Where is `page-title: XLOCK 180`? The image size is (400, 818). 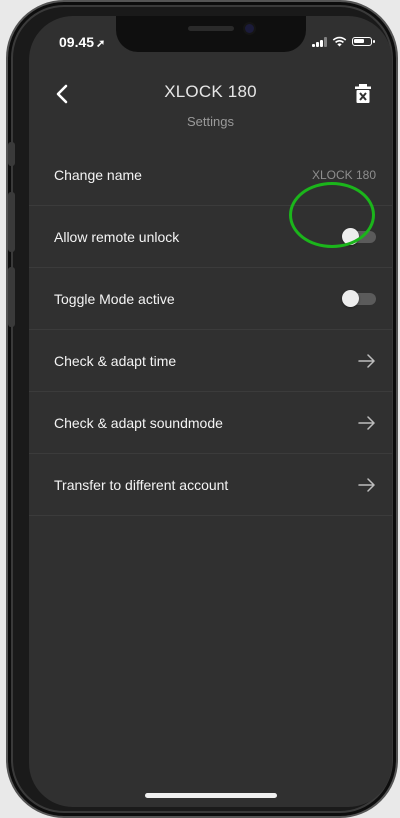
page-title: XLOCK 180 is located at coordinates (210, 91).